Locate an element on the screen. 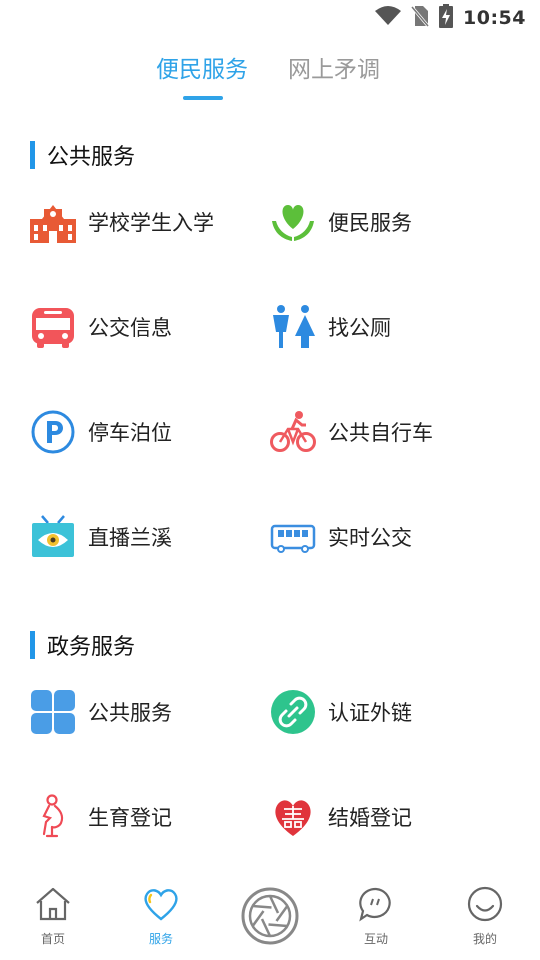  heart-hands-icon is located at coordinates (293, 222).